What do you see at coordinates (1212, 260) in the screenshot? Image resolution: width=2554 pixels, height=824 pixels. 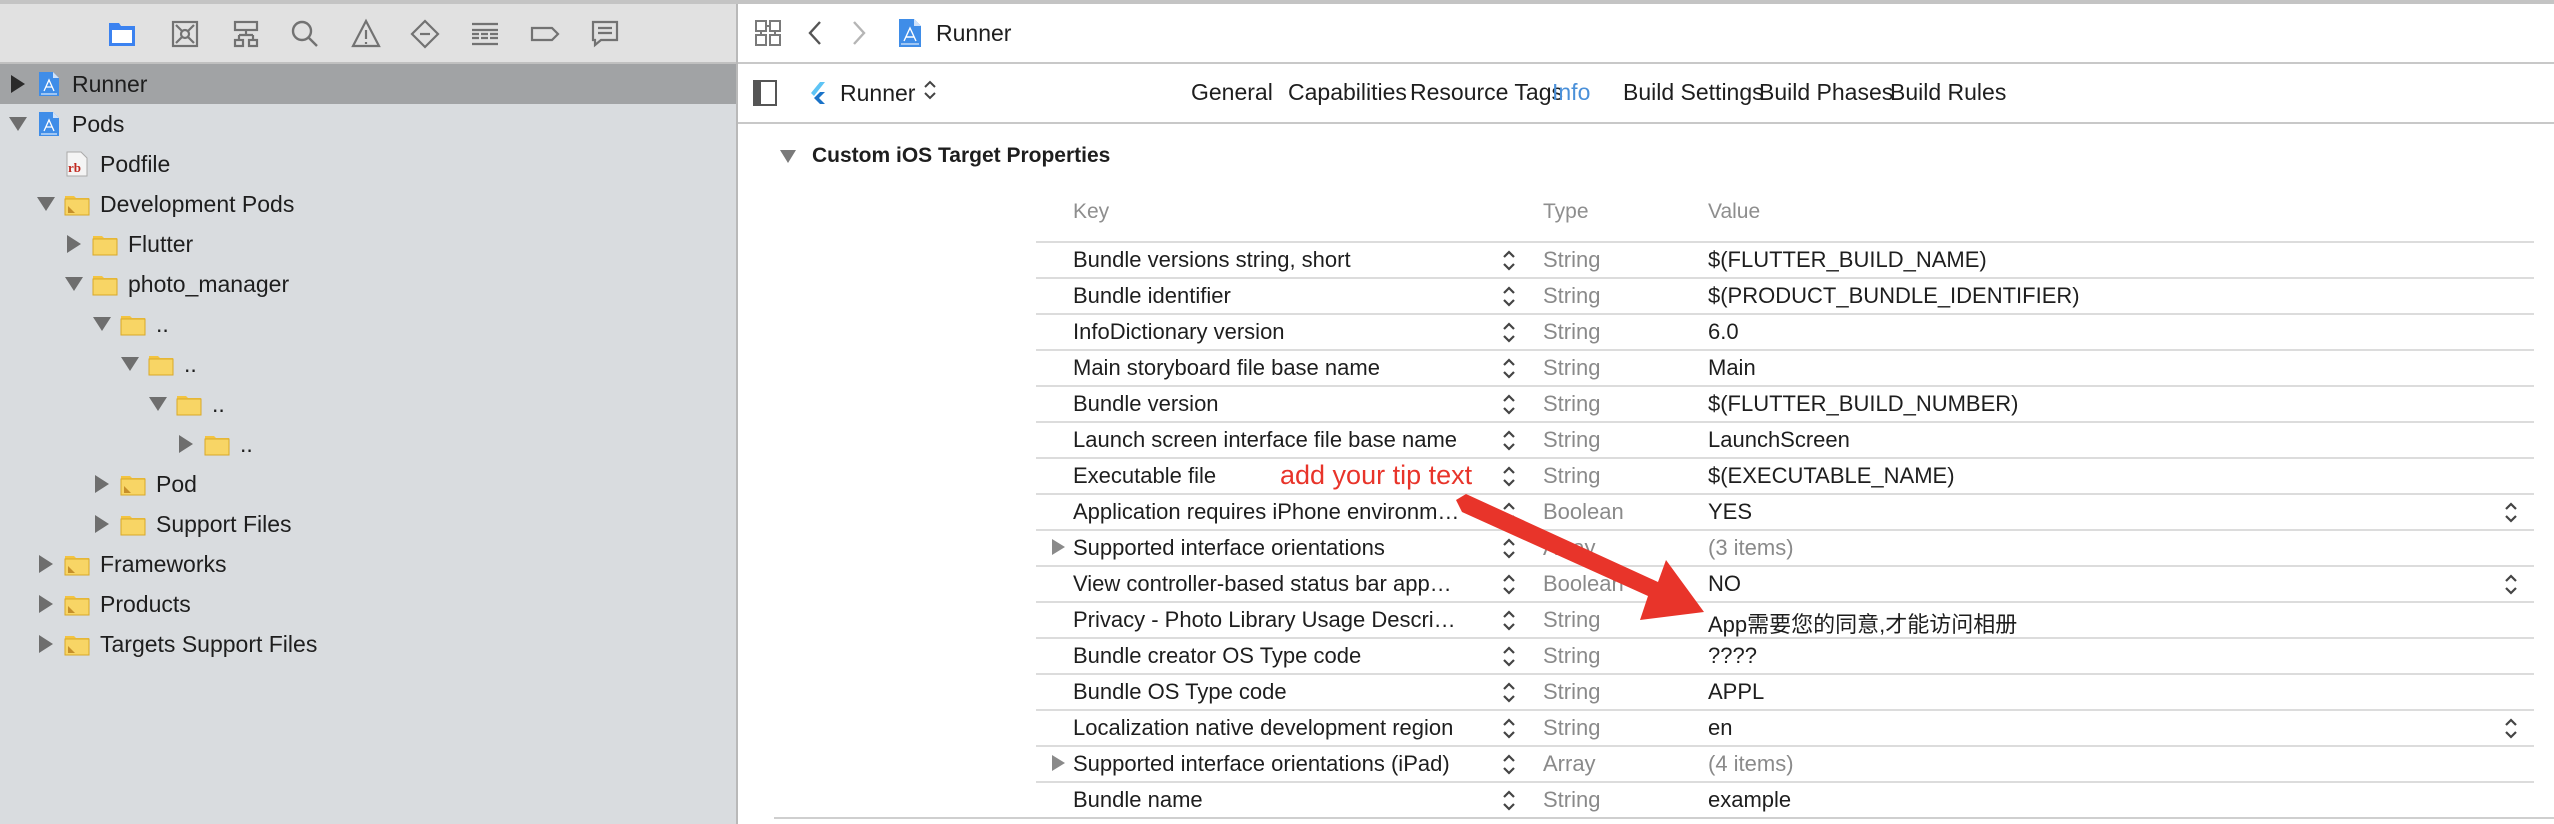 I see `plist-key: Bundle versions string, short` at bounding box center [1212, 260].